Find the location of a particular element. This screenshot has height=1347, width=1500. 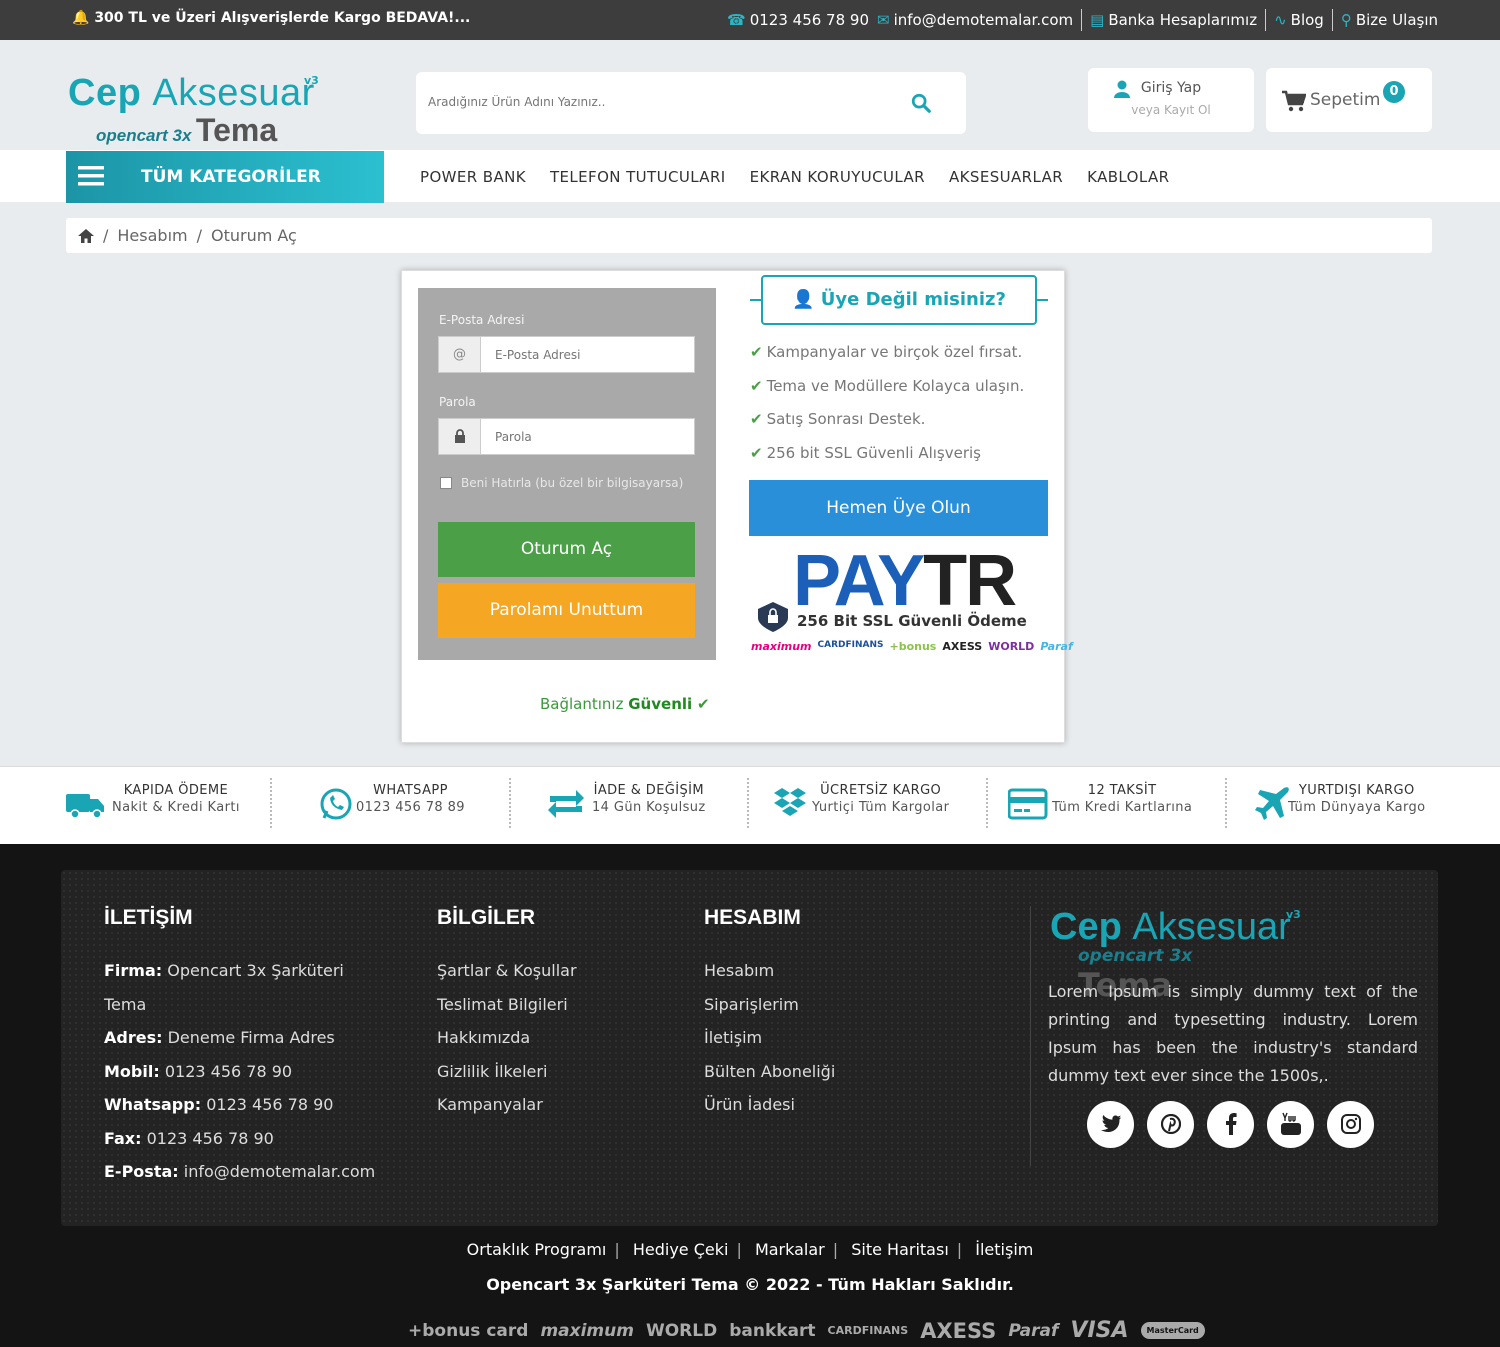

footer-link: Şartlar & Koşullar is located at coordinates (507, 971).